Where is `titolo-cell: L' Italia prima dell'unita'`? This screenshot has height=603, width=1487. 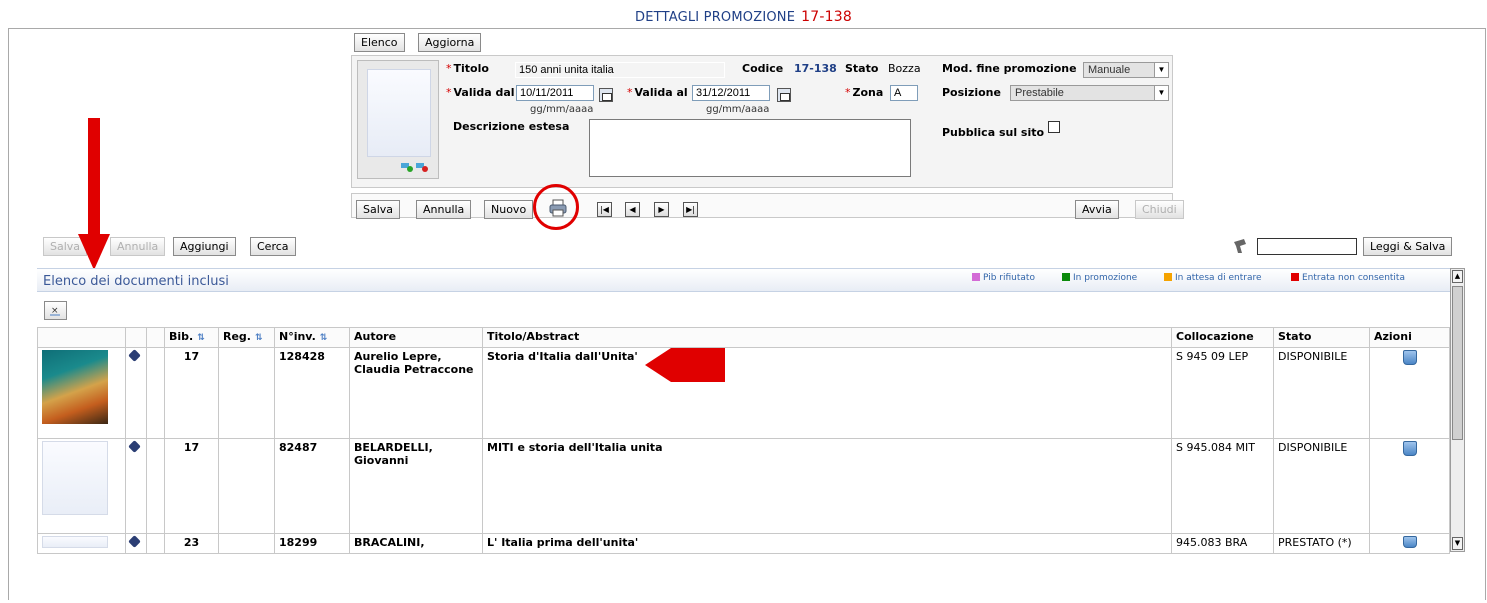
titolo-cell: L' Italia prima dell'unita' is located at coordinates (827, 543).